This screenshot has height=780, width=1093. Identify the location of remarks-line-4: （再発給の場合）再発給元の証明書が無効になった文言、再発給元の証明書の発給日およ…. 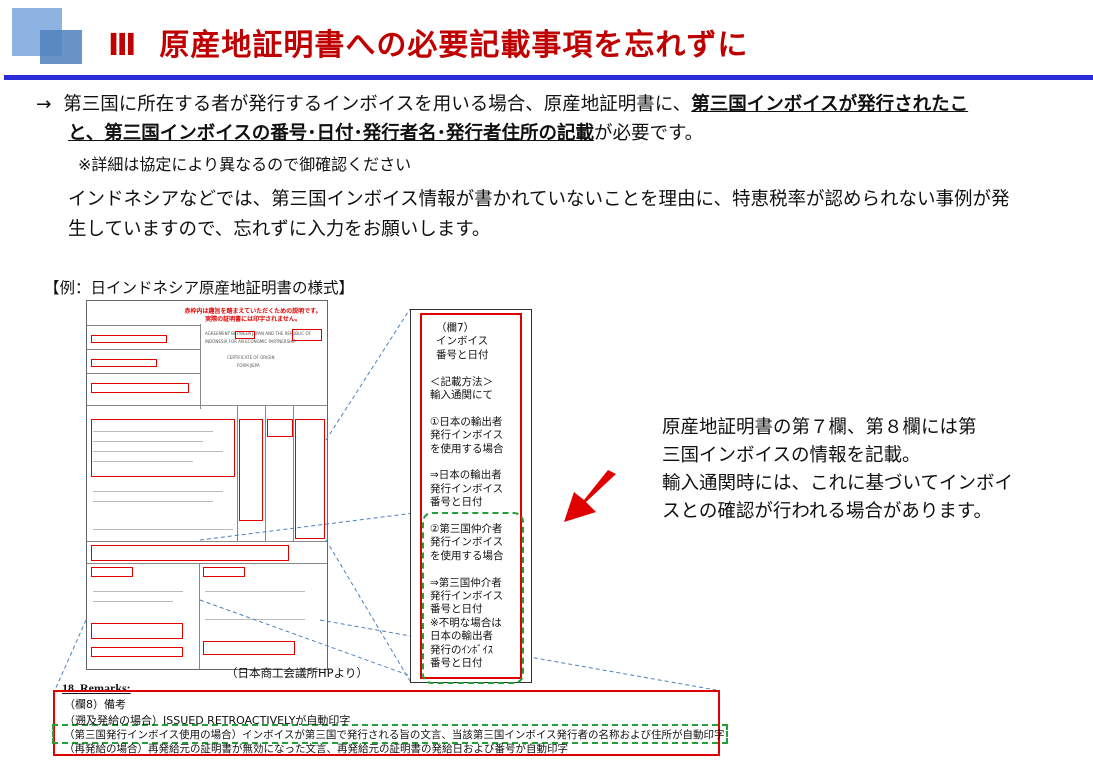
(316, 749).